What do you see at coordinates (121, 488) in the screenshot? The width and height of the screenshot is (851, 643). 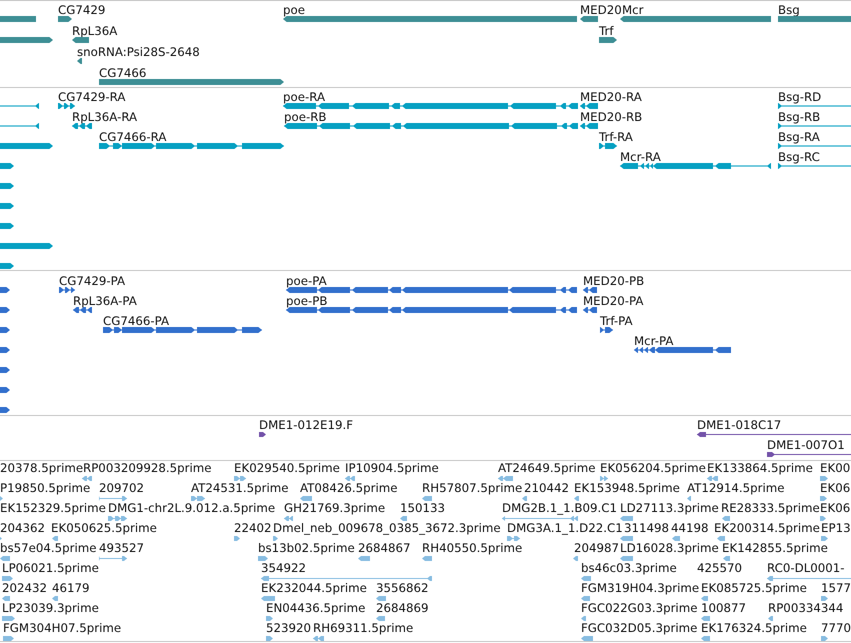 I see `feature-label: 209702` at bounding box center [121, 488].